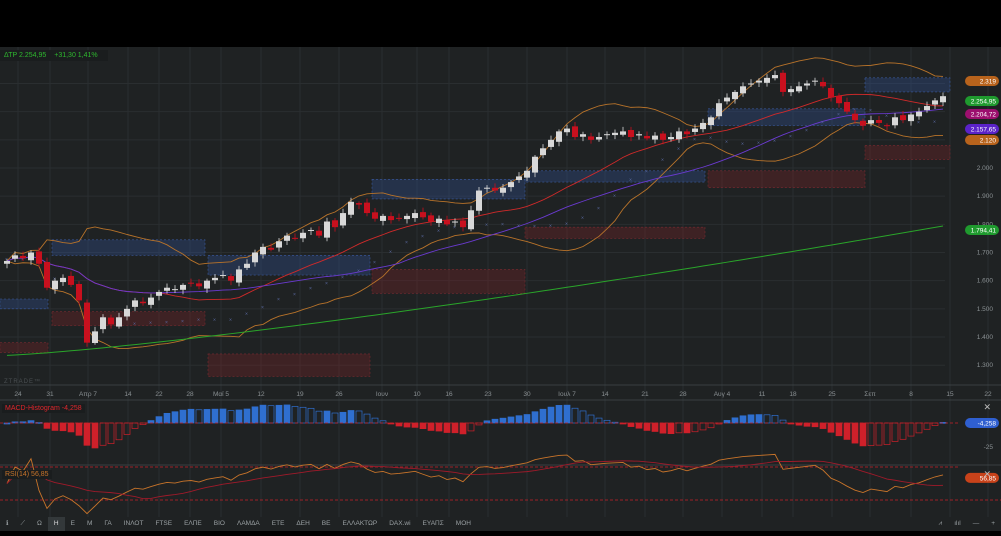 This screenshot has height=536, width=1001. I want to click on info-icon: ℹ, so click(7, 524).